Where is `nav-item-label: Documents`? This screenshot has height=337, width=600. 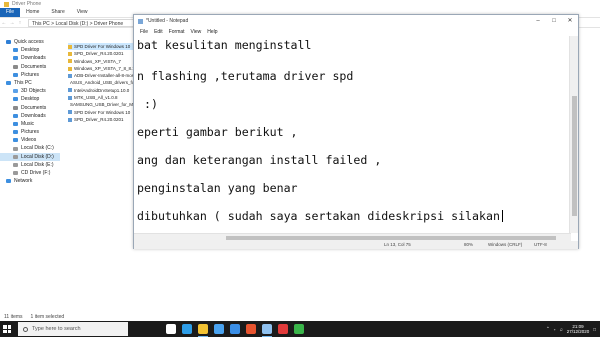 nav-item-label: Documents is located at coordinates (34, 107).